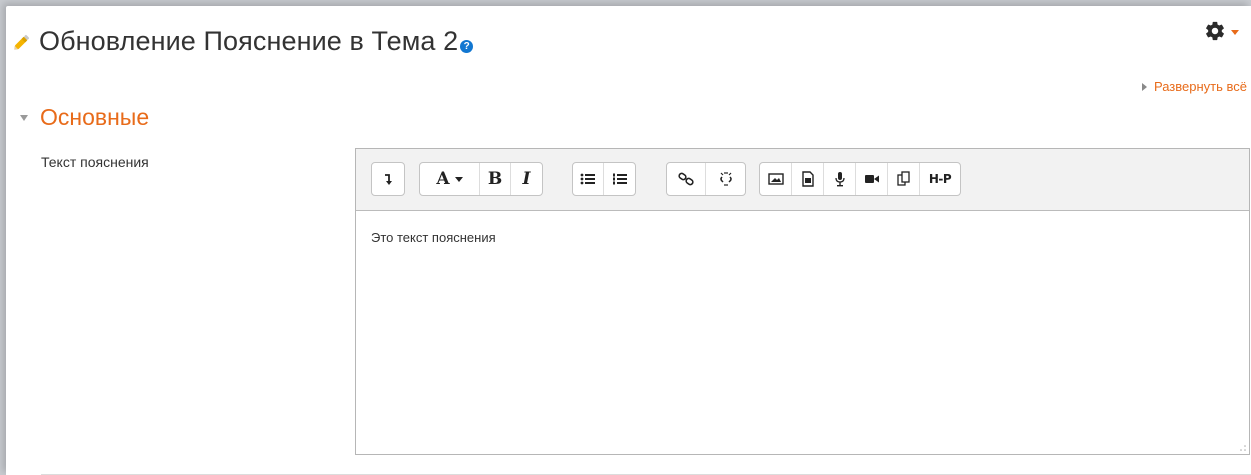  I want to click on toolbar-group-lists, so click(604, 179).